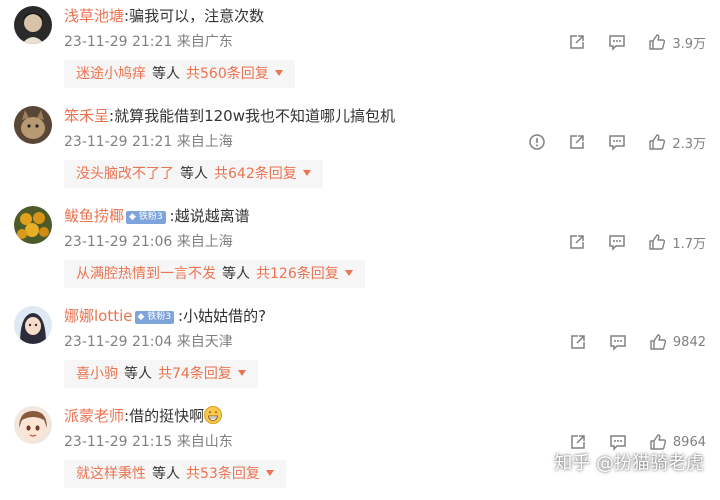 The image size is (720, 500). Describe the element at coordinates (125, 174) in the screenshot. I see `reply-username: 没头脑改不了了` at that location.